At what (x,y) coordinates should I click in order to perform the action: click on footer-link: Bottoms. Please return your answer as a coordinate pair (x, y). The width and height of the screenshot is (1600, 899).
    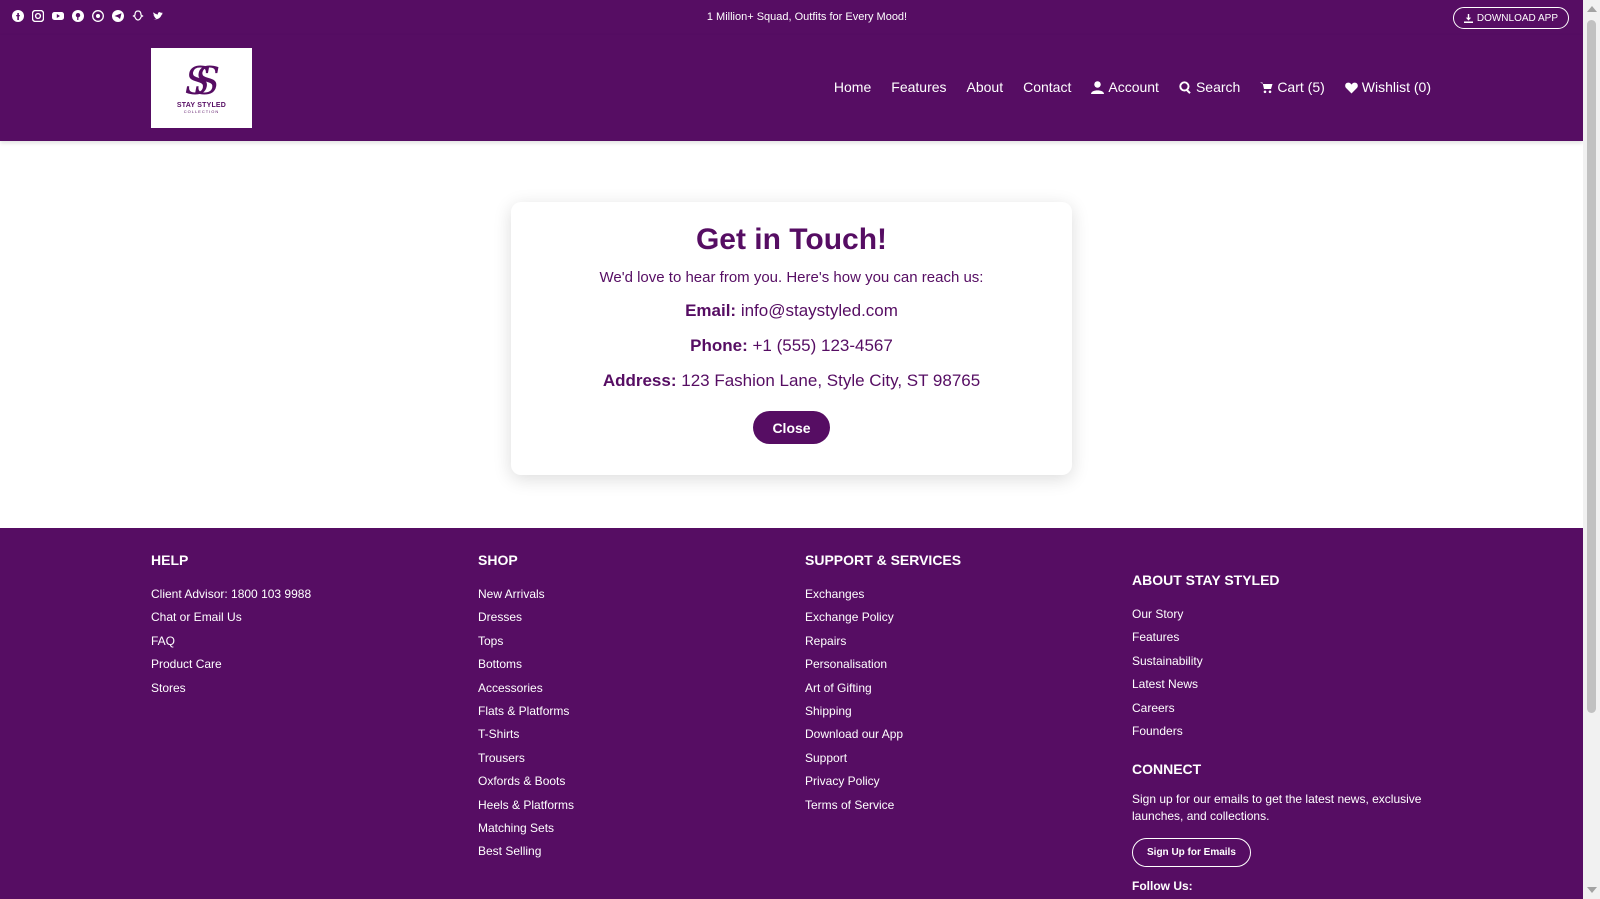
    Looking at the image, I should click on (526, 664).